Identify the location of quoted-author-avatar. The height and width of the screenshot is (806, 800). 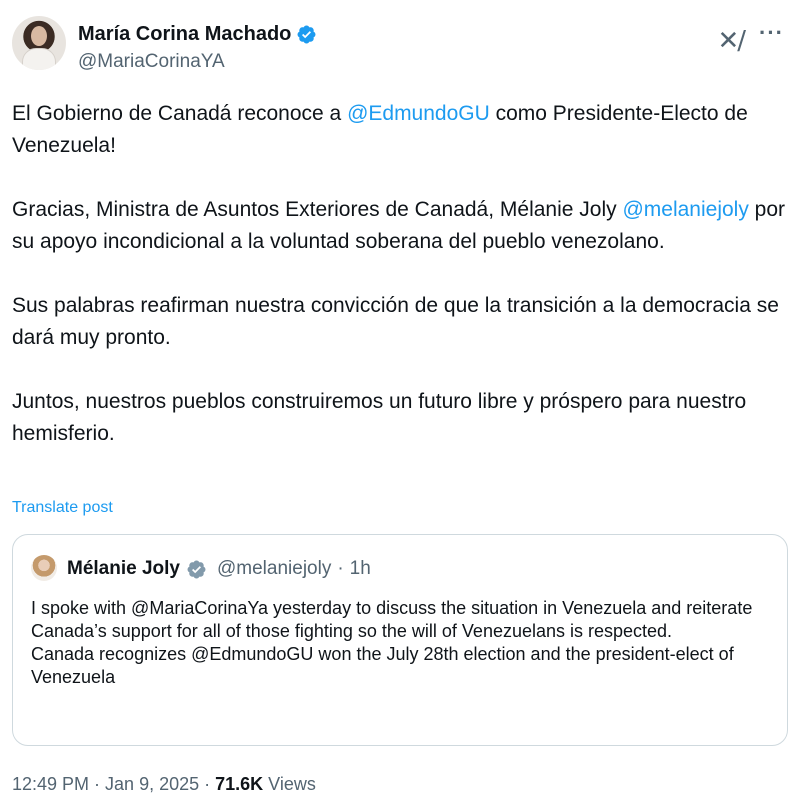
(44, 568).